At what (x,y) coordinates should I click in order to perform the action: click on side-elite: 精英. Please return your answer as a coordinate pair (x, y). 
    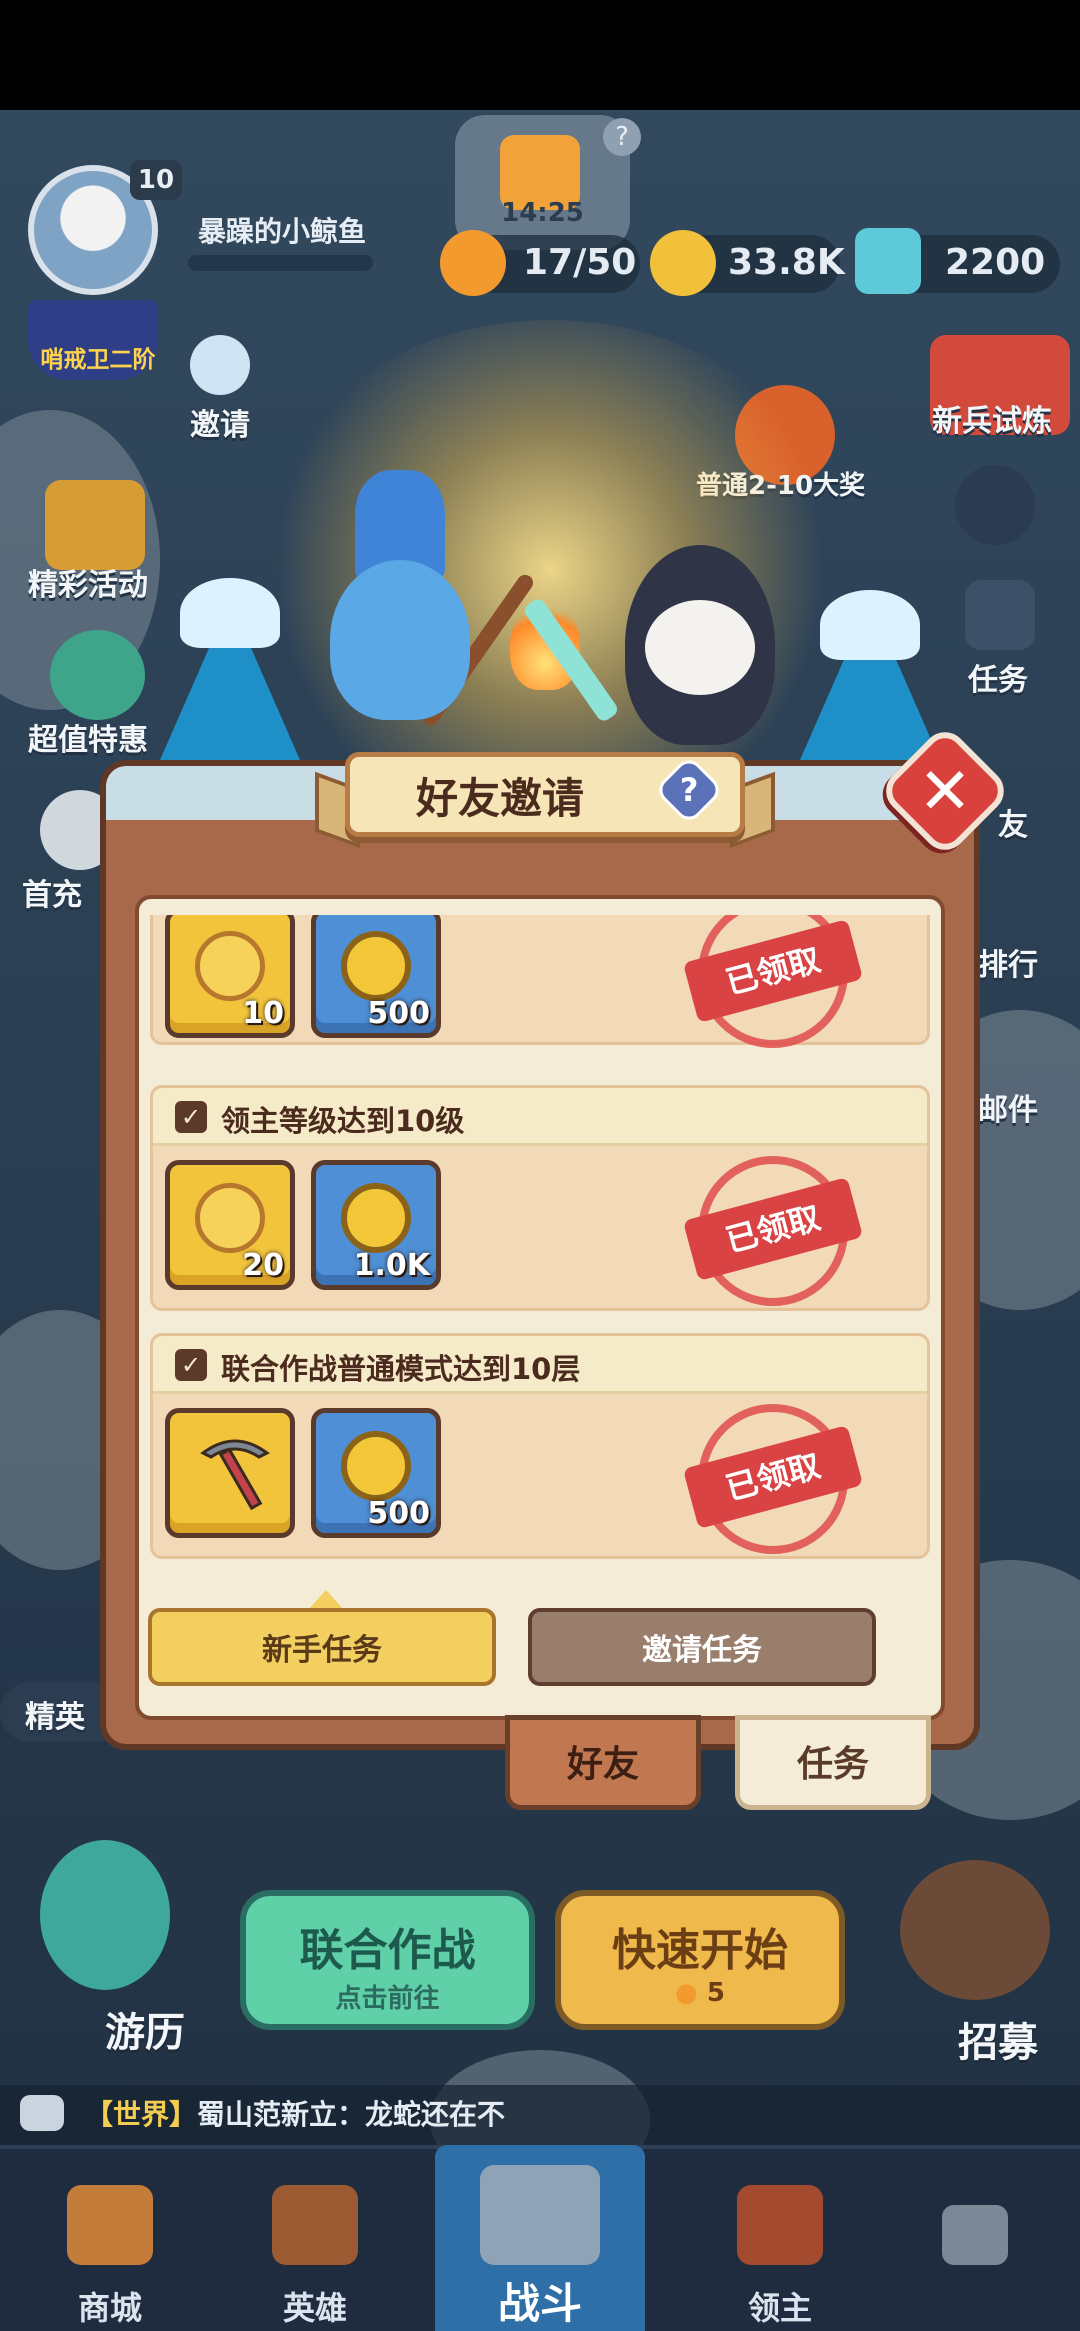
    Looking at the image, I should click on (55, 1714).